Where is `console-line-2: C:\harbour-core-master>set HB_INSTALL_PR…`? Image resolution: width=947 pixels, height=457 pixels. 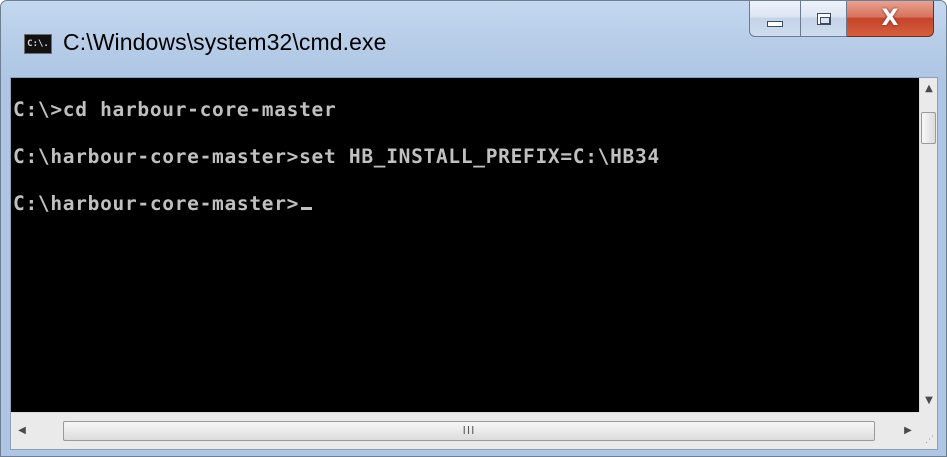 console-line-2: C:\harbour-core-master>set HB_INSTALL_PR… is located at coordinates (336, 156).